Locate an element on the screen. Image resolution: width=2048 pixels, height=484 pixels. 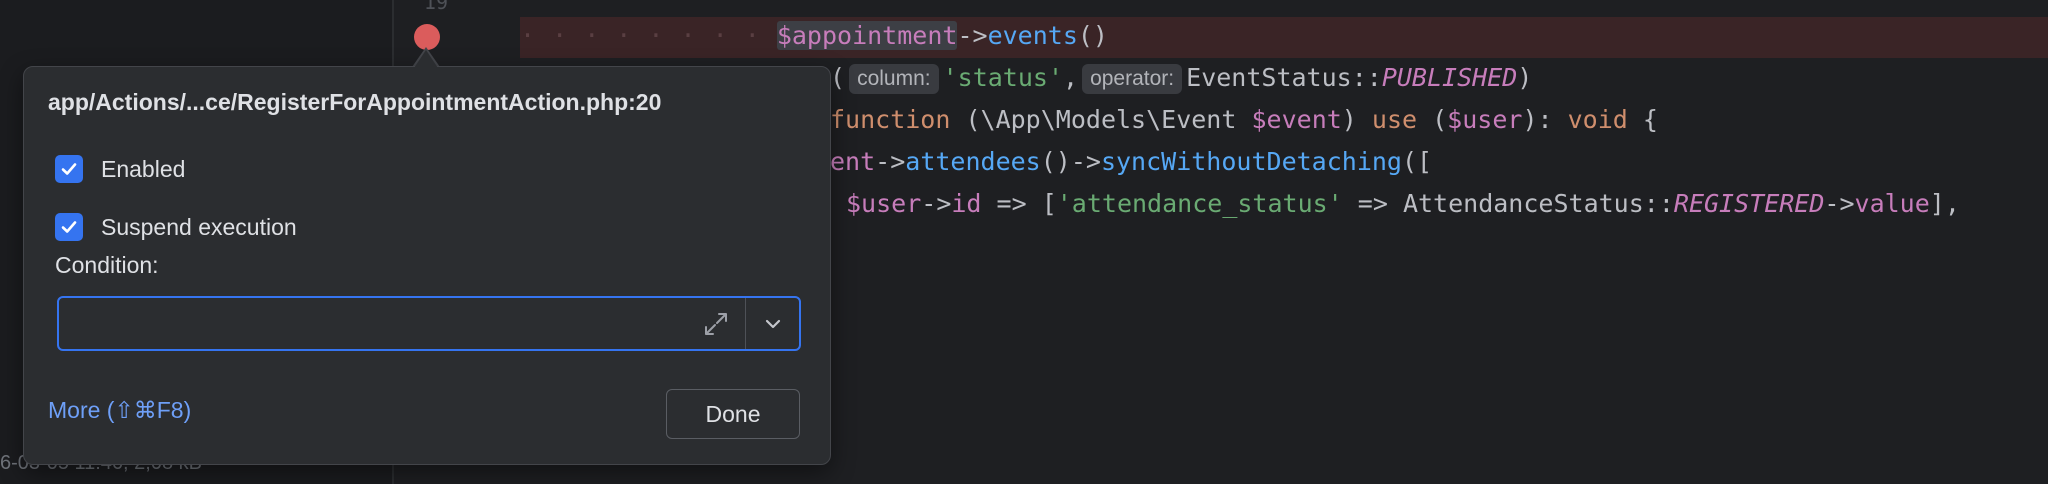
param-hint-column: column: is located at coordinates (894, 79).